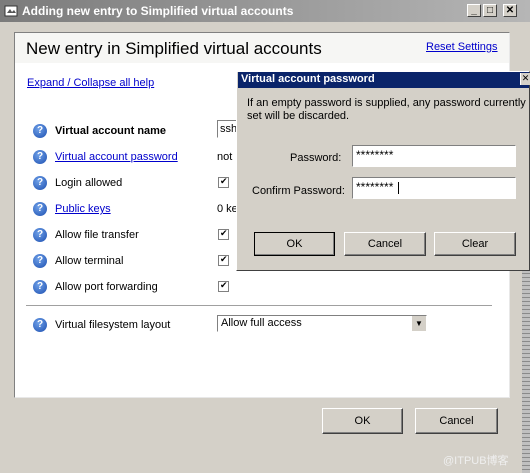  What do you see at coordinates (227, 209) in the screenshot?
I see `public-keys-value: 0 ke` at bounding box center [227, 209].